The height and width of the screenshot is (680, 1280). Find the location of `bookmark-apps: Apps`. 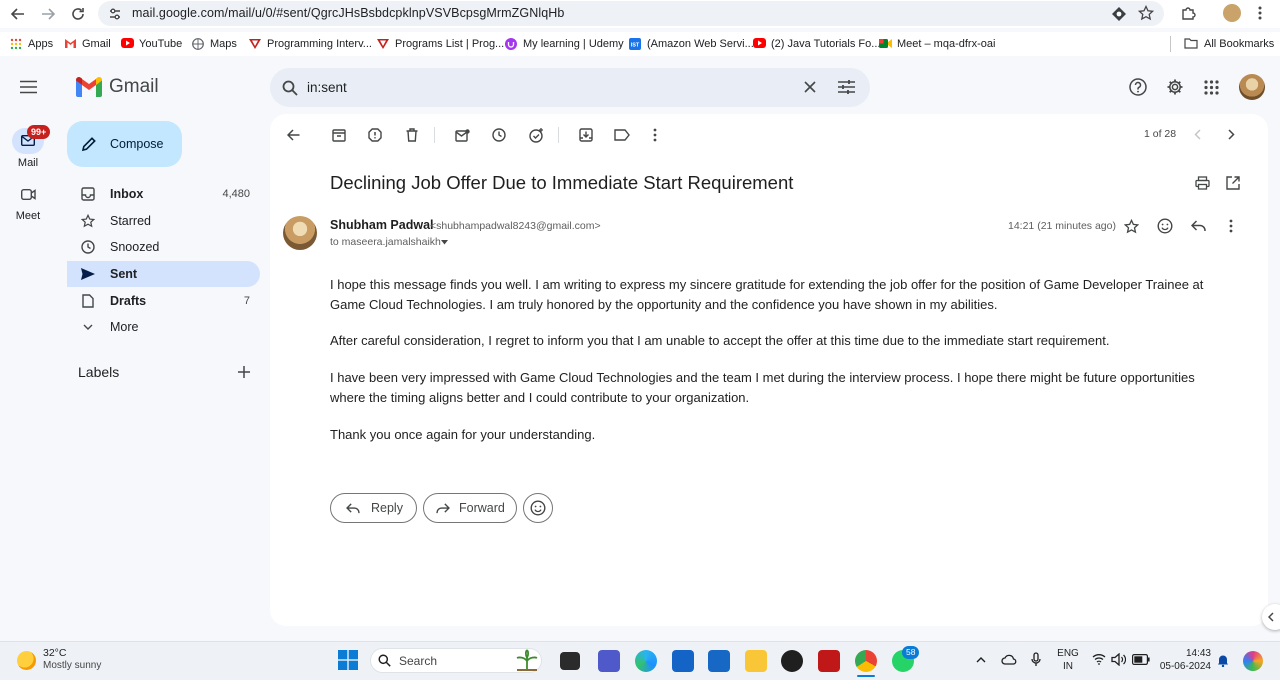

bookmark-apps: Apps is located at coordinates (31, 44).